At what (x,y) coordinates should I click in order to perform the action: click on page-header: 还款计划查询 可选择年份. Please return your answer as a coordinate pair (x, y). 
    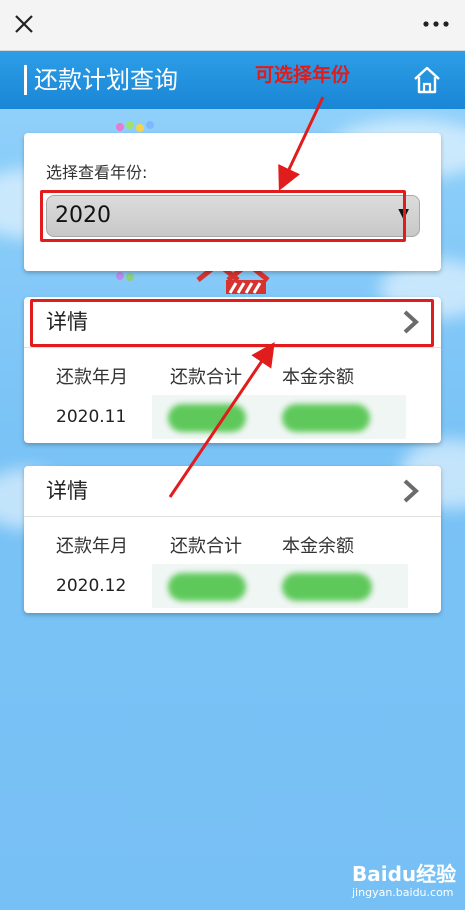
    Looking at the image, I should click on (232, 80).